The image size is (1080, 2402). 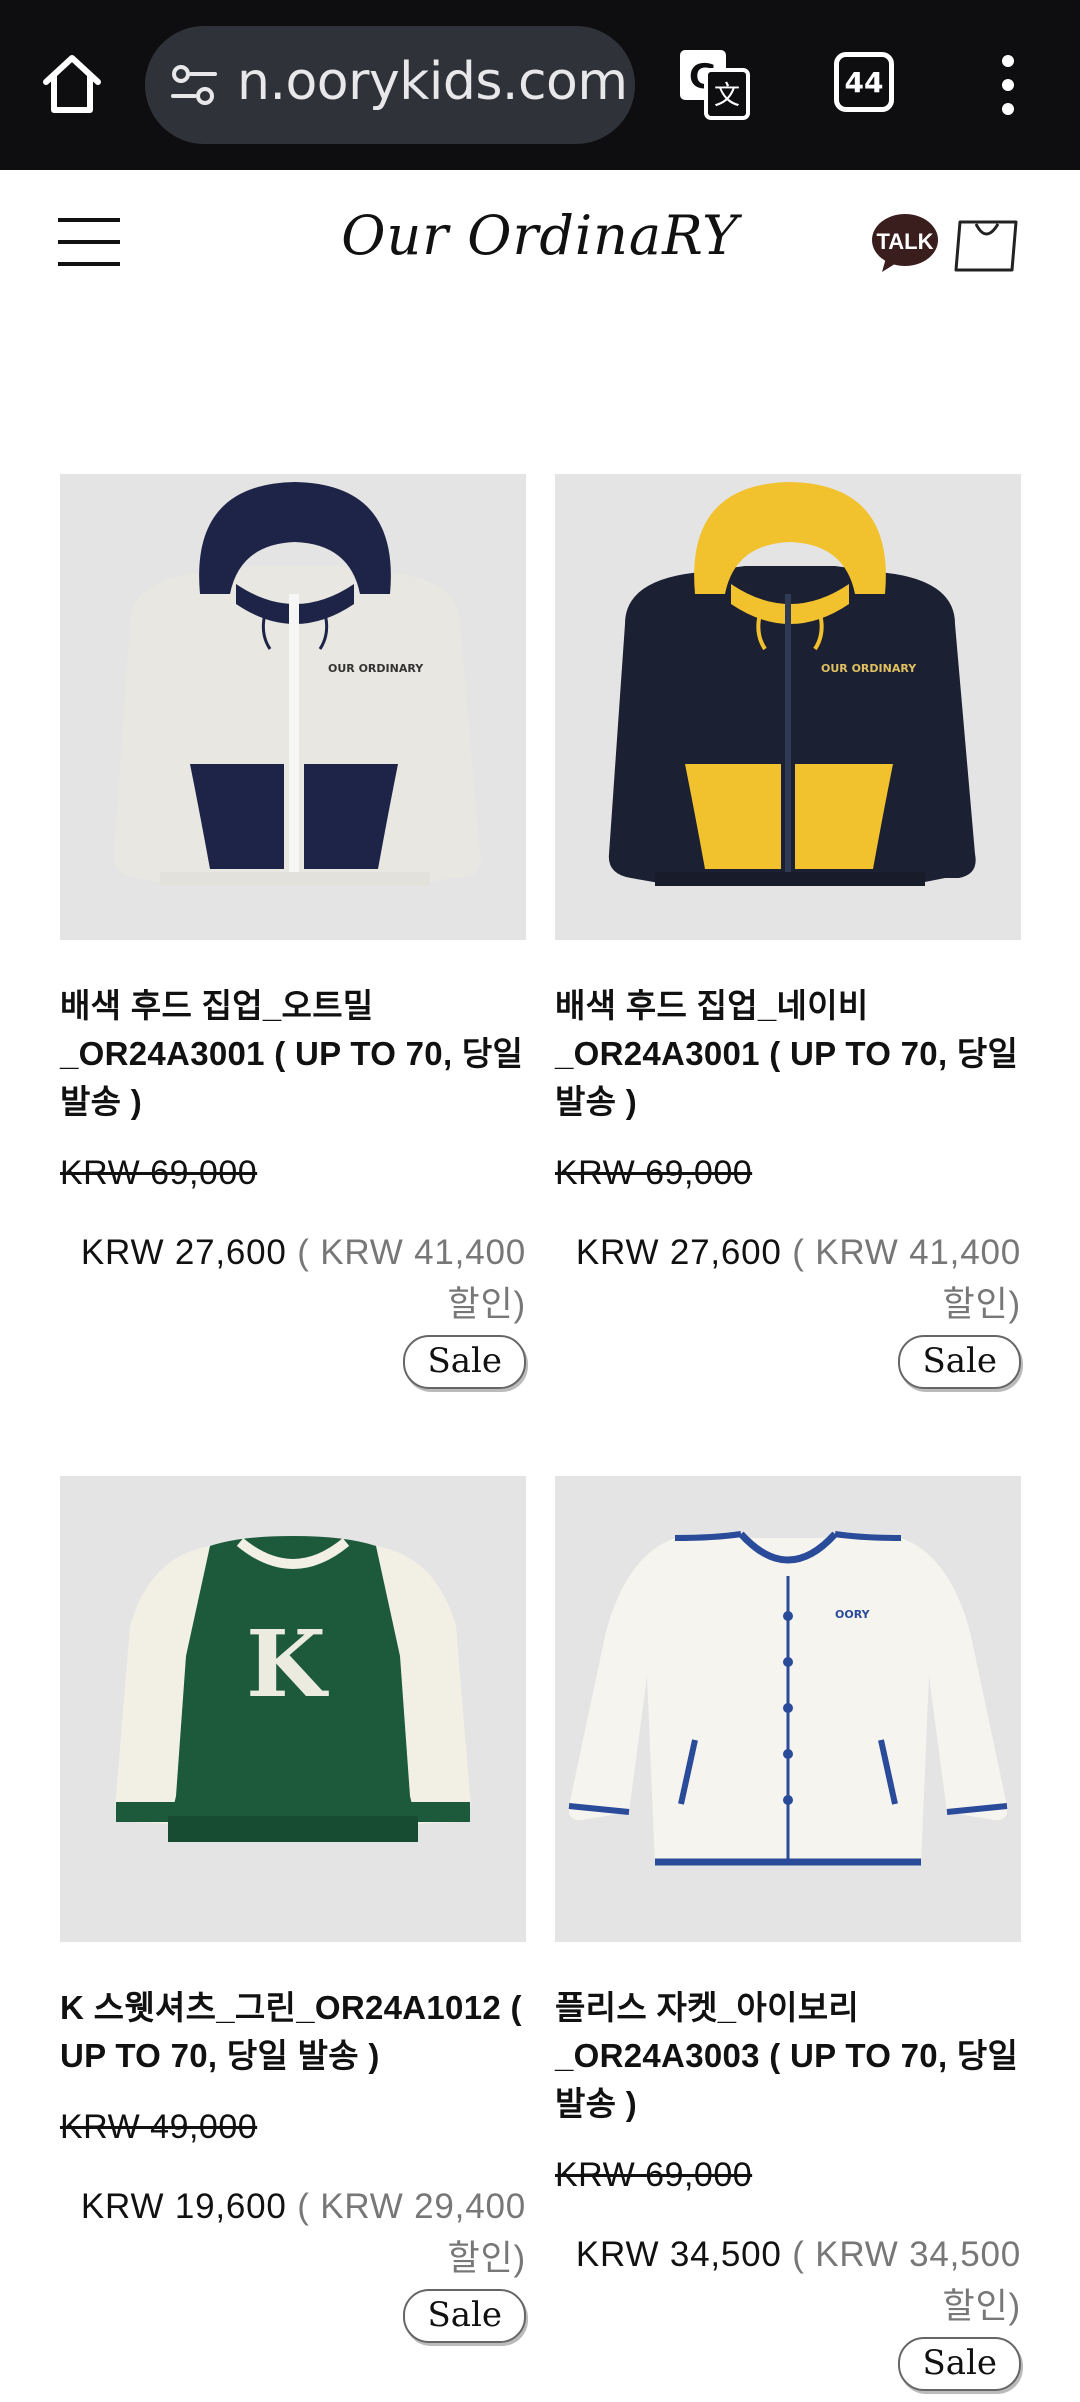 I want to click on site-settings-icon, so click(x=194, y=86).